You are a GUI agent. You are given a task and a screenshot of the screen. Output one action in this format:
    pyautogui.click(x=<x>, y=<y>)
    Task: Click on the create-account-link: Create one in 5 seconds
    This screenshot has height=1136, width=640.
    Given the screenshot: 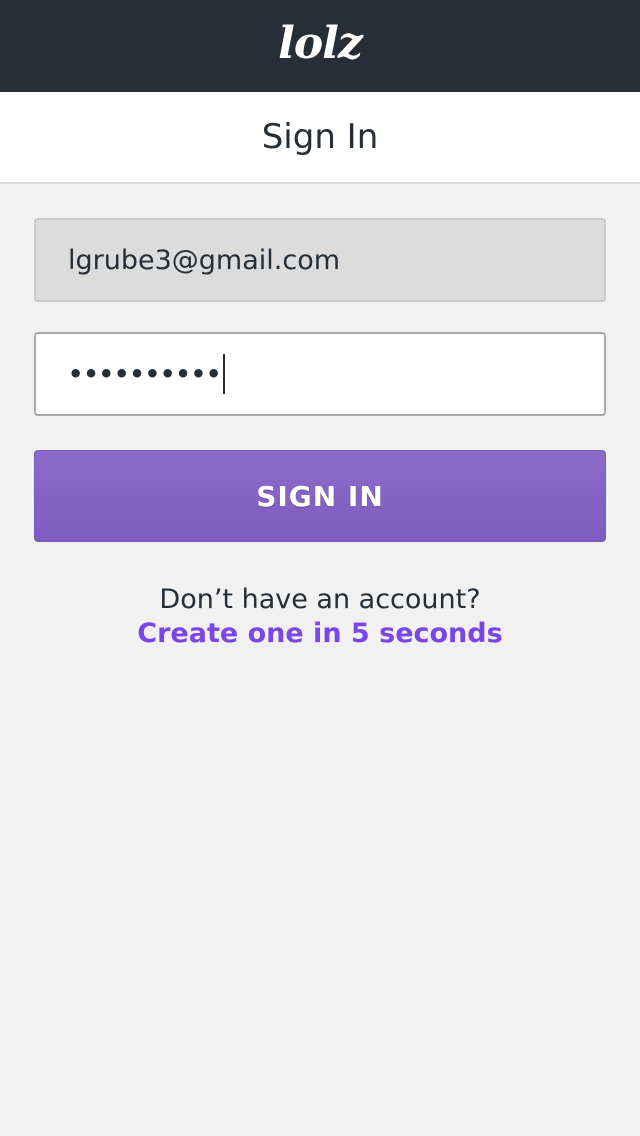 What is the action you would take?
    pyautogui.click(x=320, y=634)
    